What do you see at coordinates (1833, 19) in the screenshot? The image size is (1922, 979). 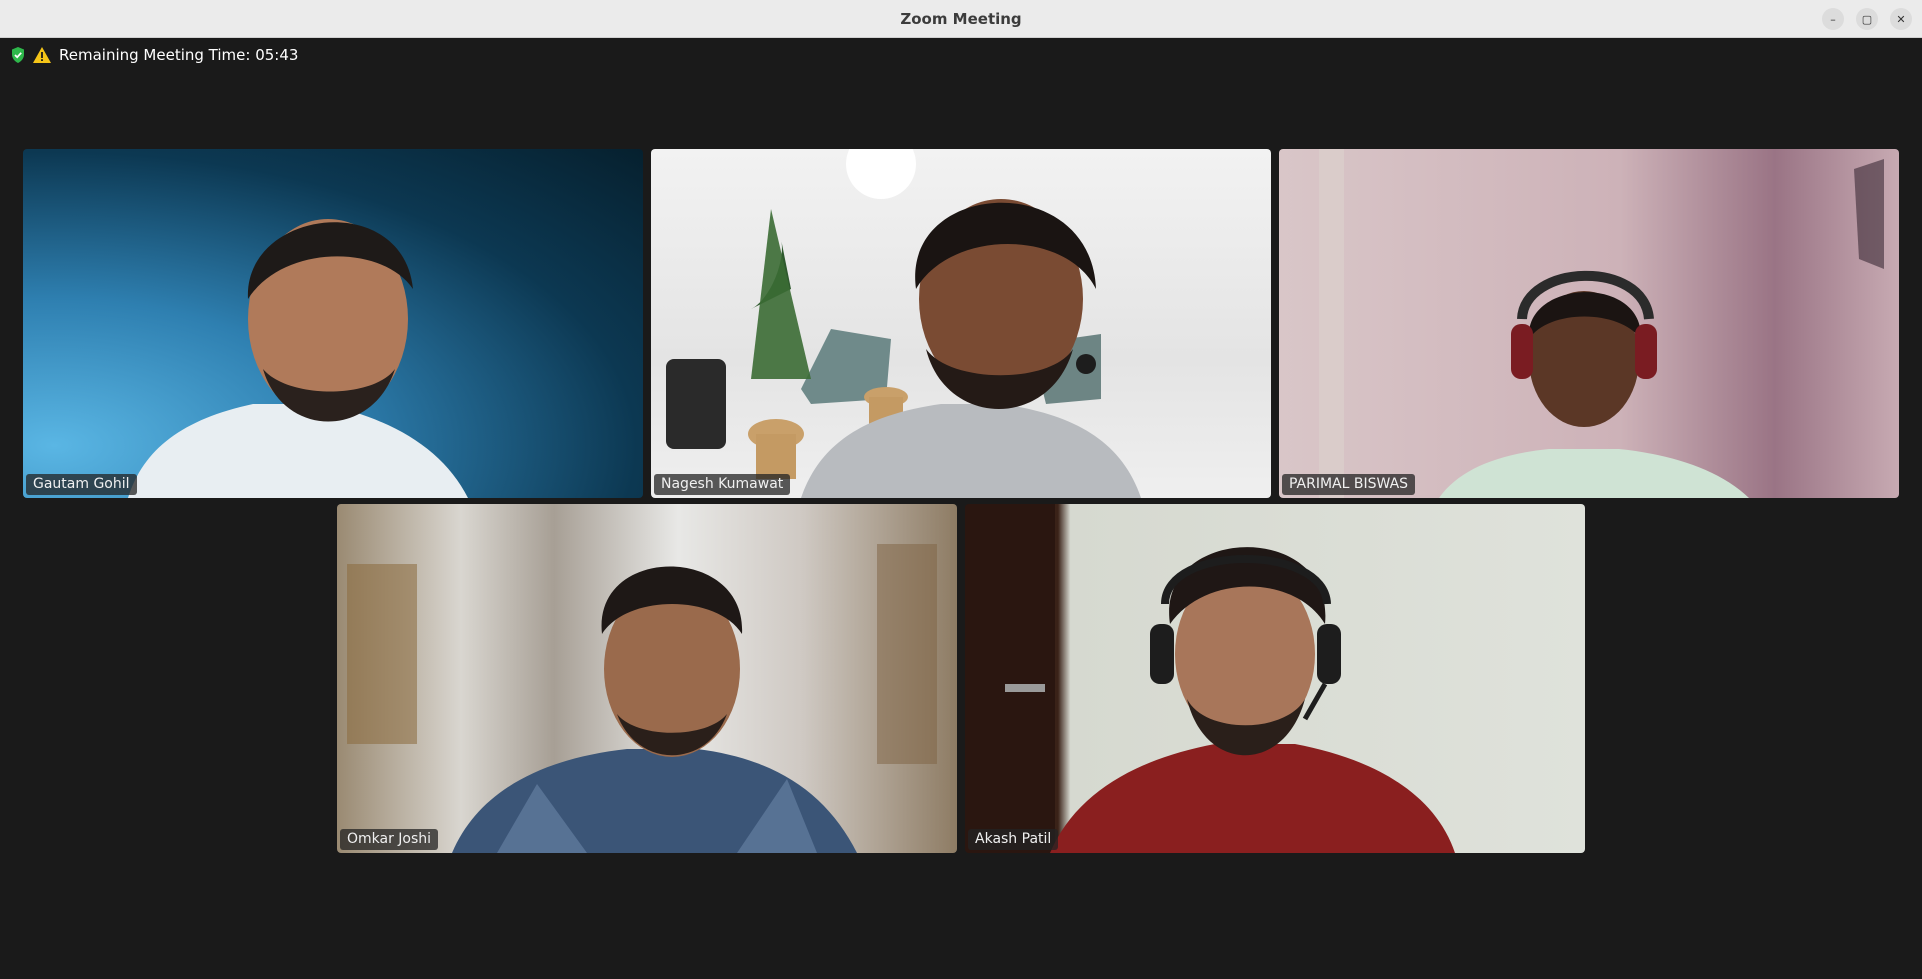 I see `minimize-button: –` at bounding box center [1833, 19].